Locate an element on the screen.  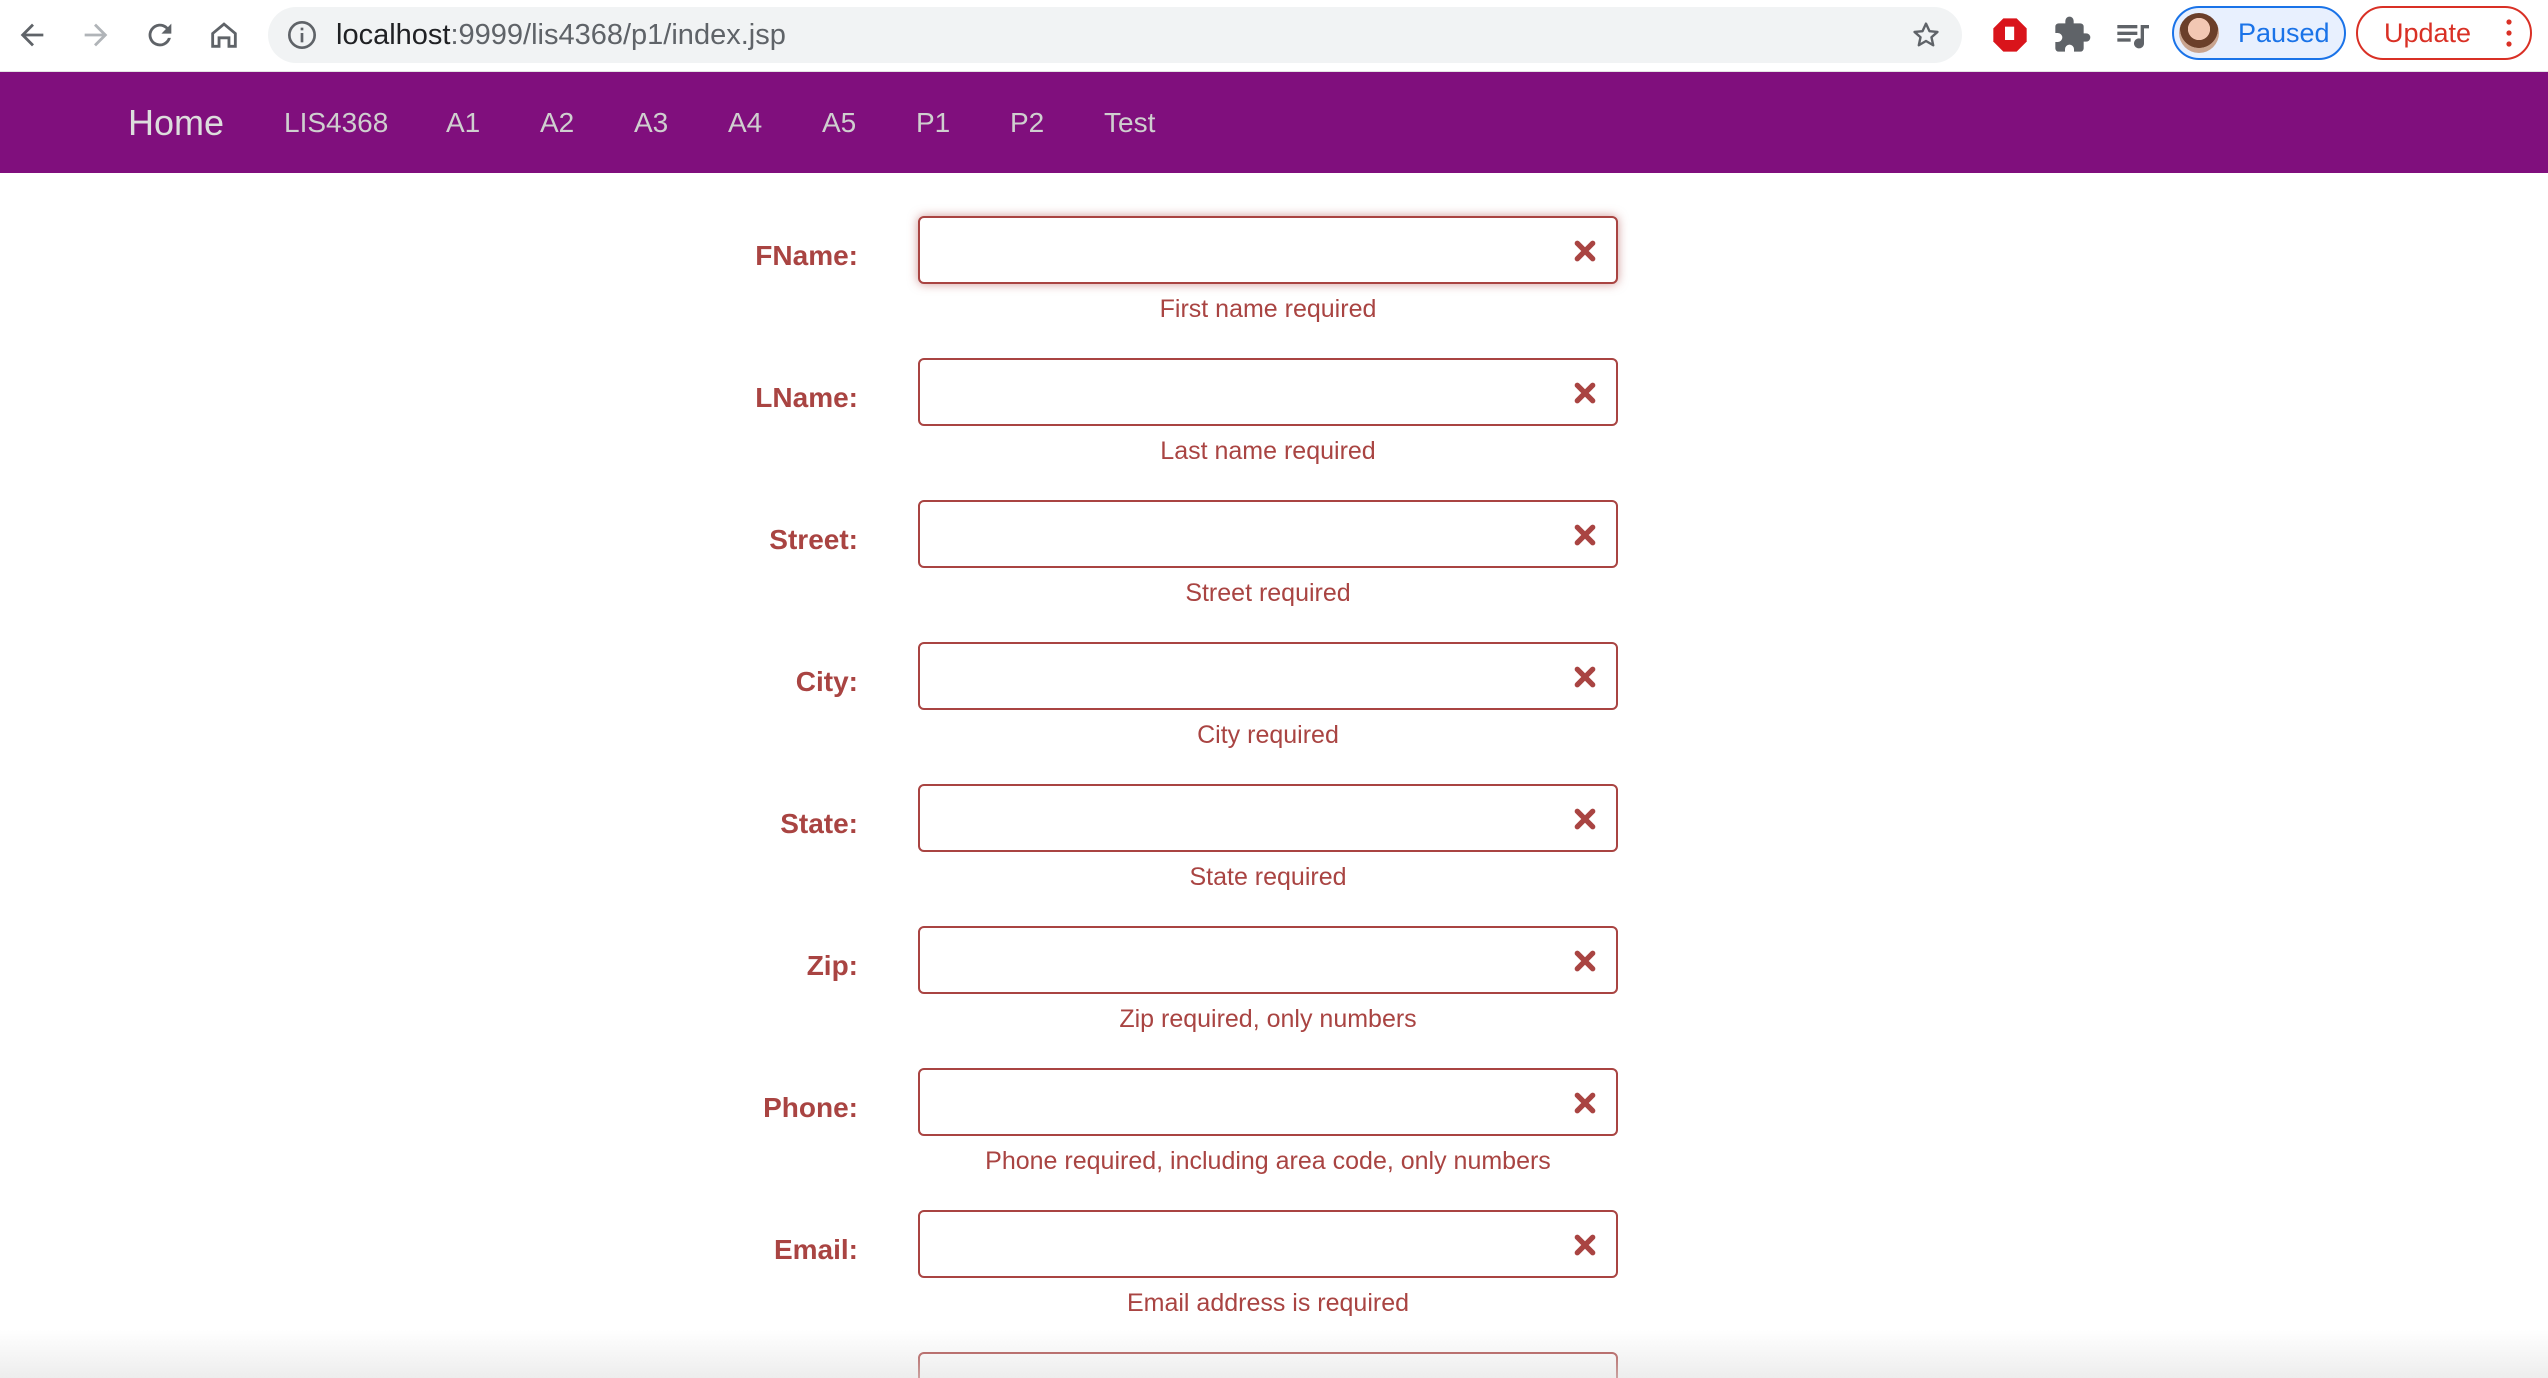
form-row-email: Email: Email address is required is located at coordinates (1274, 1270).